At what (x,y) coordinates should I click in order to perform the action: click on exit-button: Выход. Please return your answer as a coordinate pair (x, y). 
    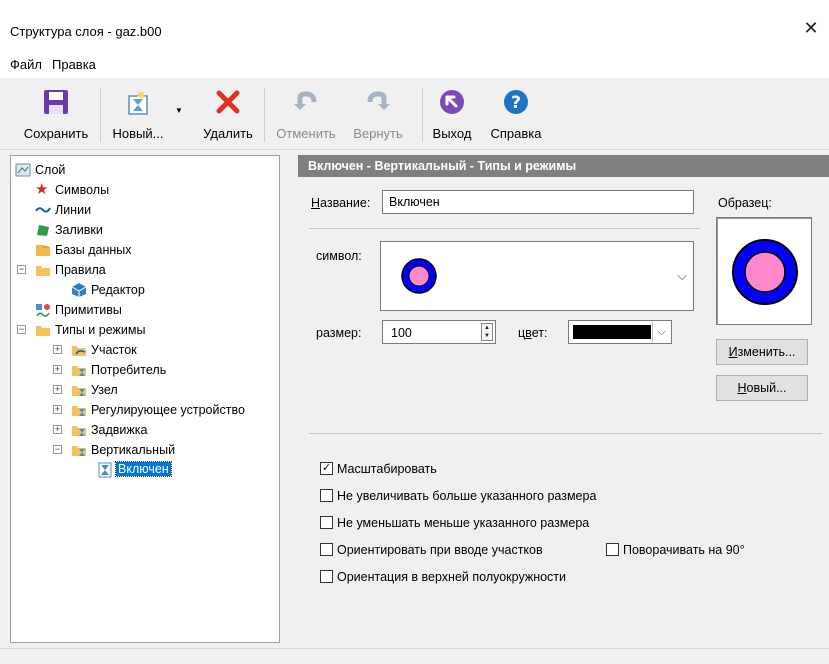
    Looking at the image, I should click on (452, 115).